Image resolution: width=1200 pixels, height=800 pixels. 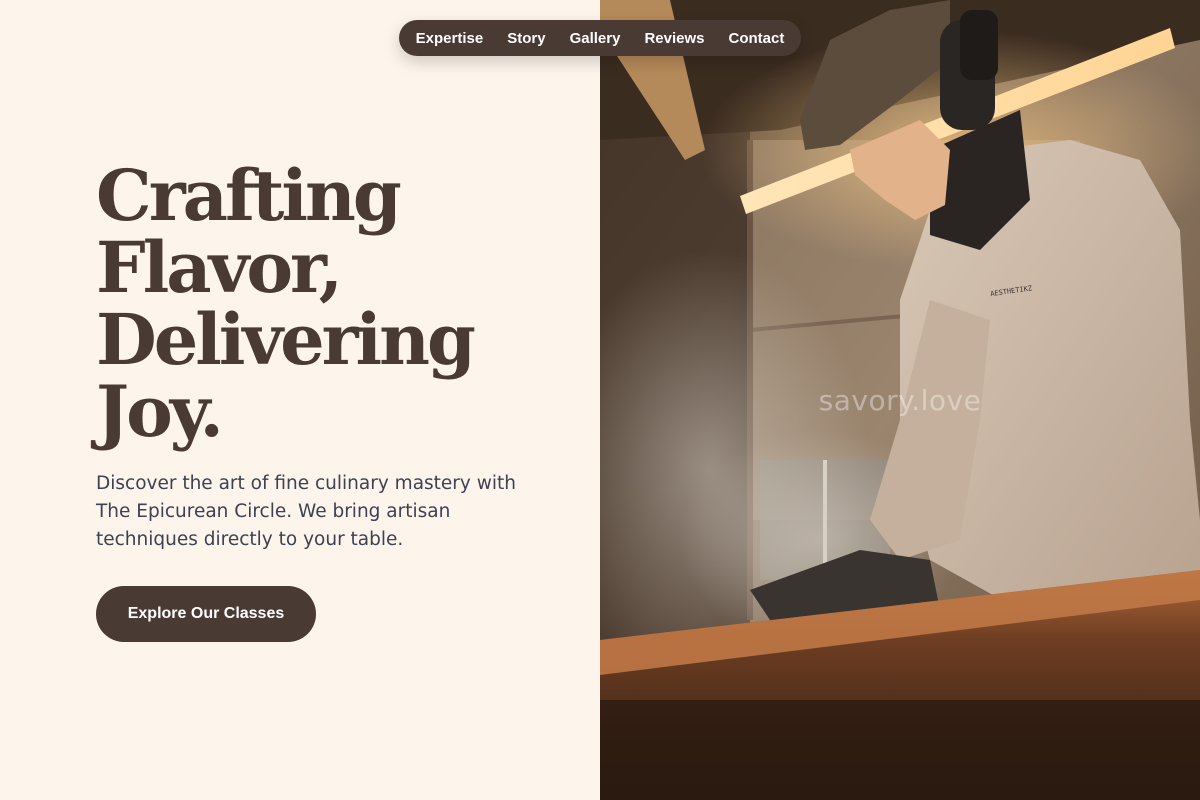 What do you see at coordinates (249, 195) in the screenshot?
I see `hero-title-line: Crafting` at bounding box center [249, 195].